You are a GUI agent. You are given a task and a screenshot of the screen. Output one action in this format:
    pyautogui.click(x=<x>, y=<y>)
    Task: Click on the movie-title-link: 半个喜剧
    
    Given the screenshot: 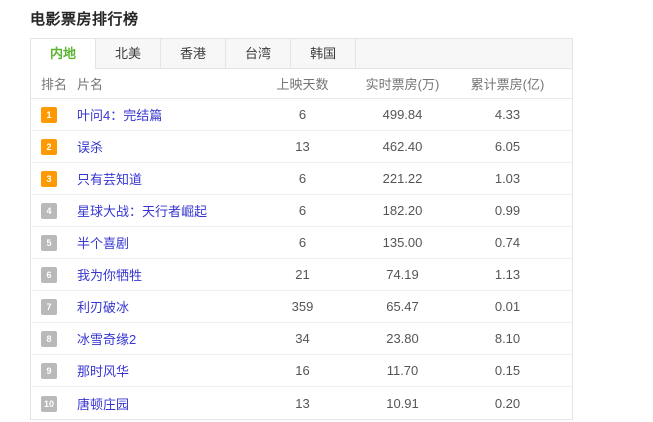 What is the action you would take?
    pyautogui.click(x=103, y=243)
    